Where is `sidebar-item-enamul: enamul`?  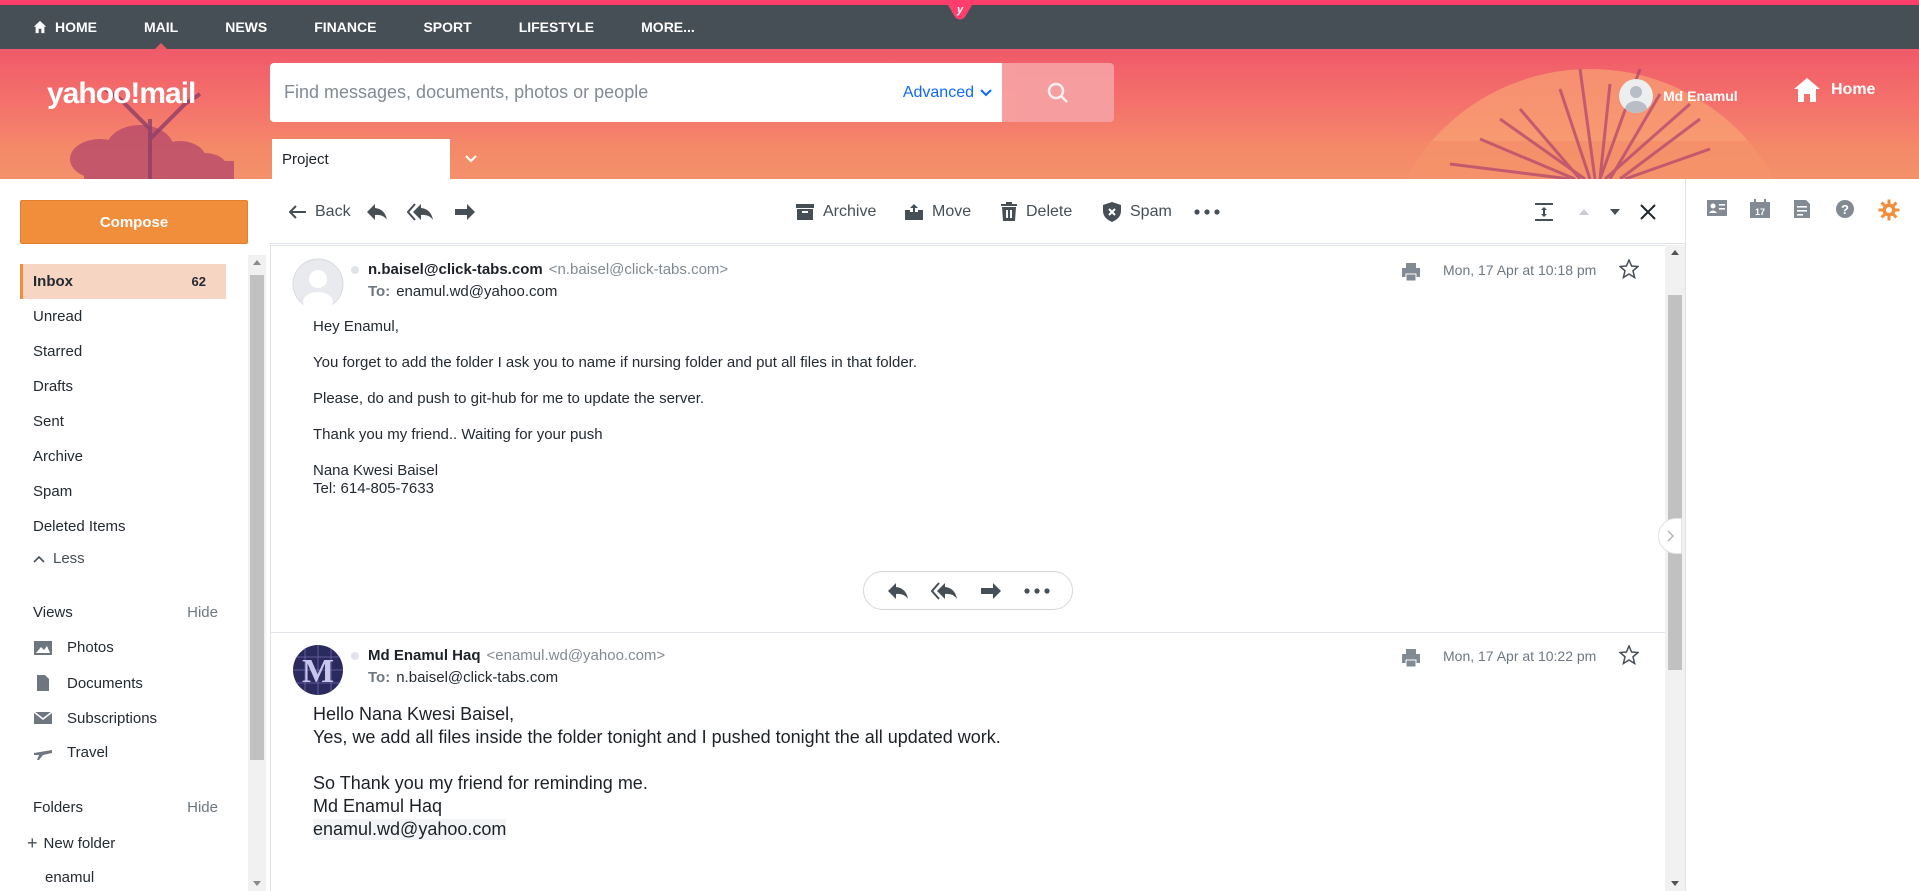 sidebar-item-enamul: enamul is located at coordinates (69, 877).